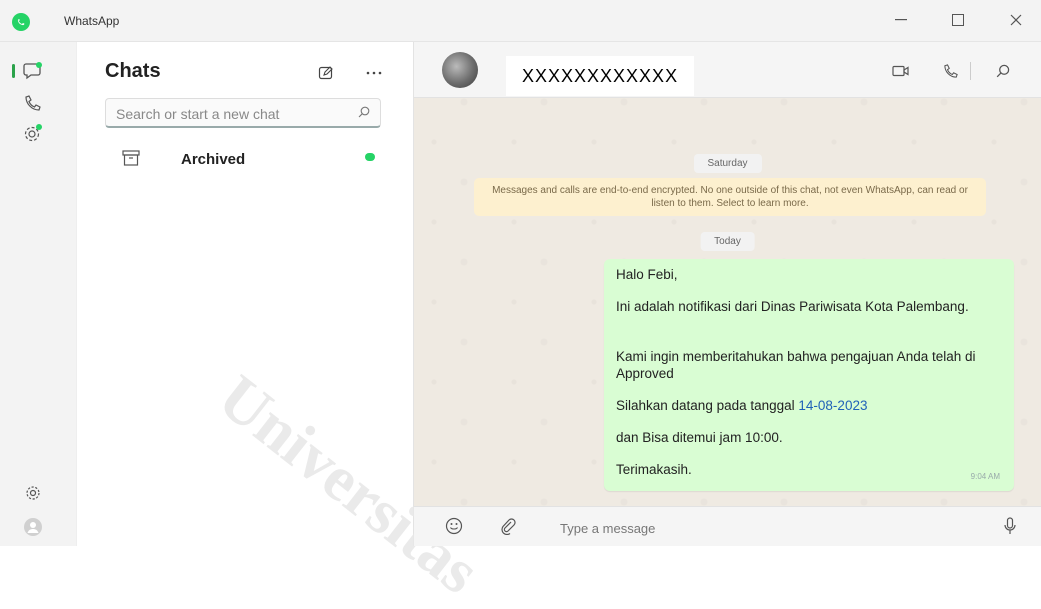 This screenshot has width=1041, height=609. What do you see at coordinates (970, 71) in the screenshot?
I see `header-separator` at bounding box center [970, 71].